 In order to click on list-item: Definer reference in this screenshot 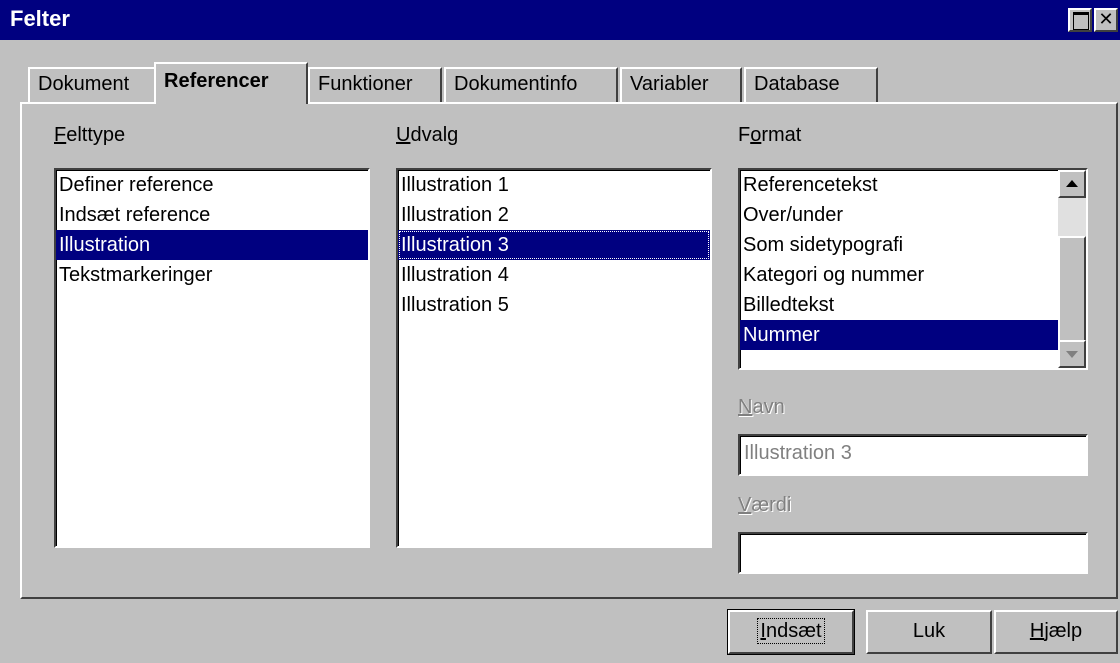, I will do `click(212, 185)`.